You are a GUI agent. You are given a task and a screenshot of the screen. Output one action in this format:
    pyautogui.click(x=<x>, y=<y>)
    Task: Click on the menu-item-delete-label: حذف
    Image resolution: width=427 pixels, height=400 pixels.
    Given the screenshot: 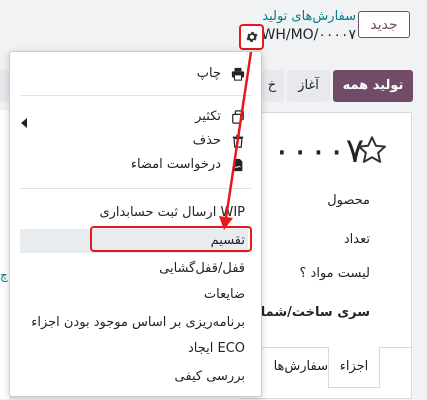 What is the action you would take?
    pyautogui.click(x=206, y=140)
    